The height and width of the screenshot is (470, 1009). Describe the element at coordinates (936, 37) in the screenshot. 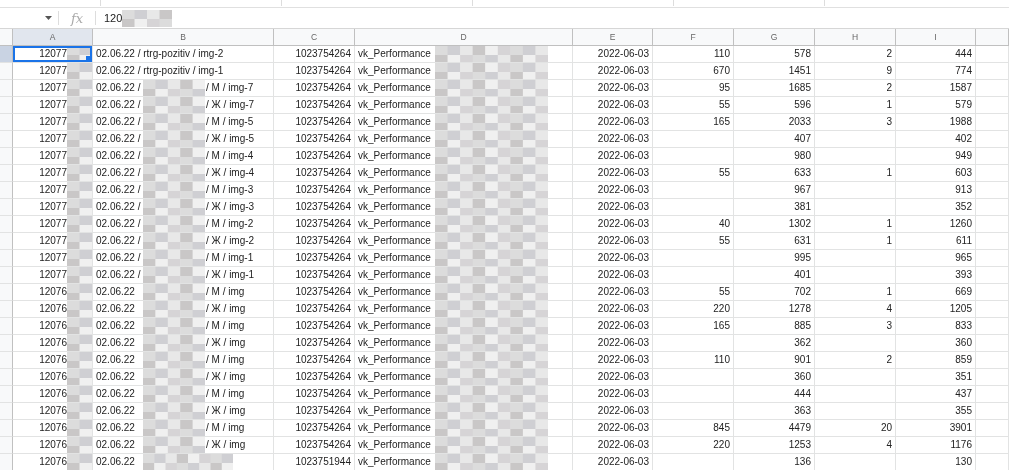

I see `column-header: I` at that location.